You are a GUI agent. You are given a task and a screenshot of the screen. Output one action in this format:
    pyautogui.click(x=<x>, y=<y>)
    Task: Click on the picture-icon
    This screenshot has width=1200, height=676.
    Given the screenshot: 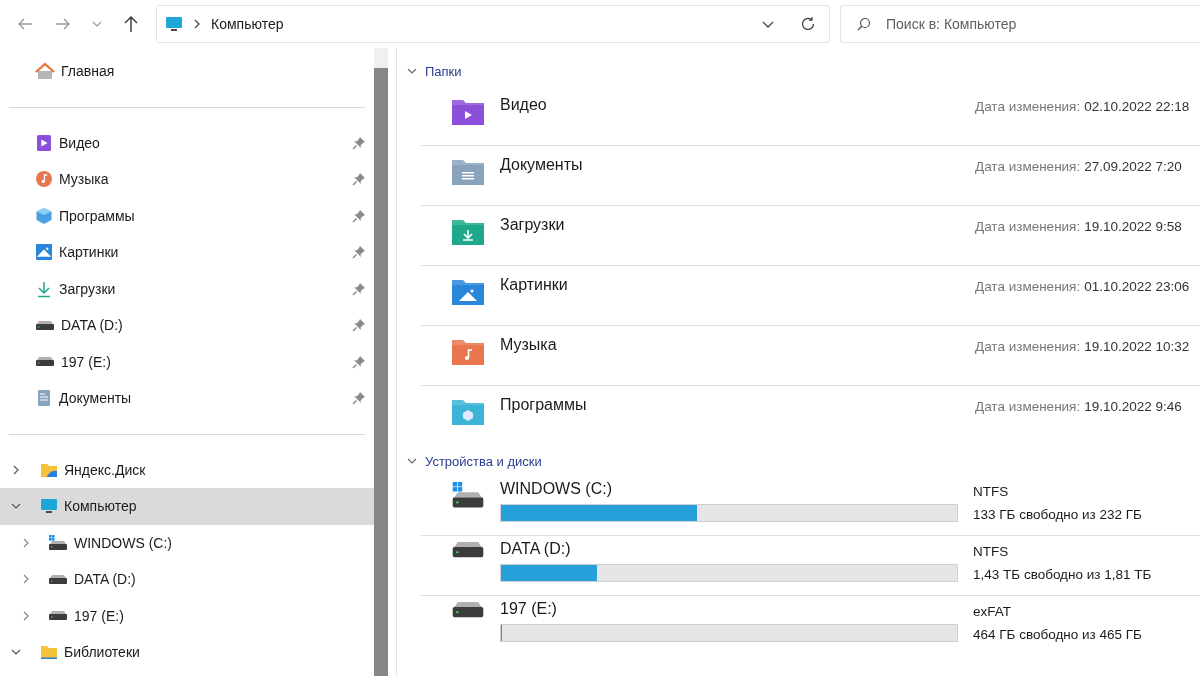 What is the action you would take?
    pyautogui.click(x=44, y=252)
    